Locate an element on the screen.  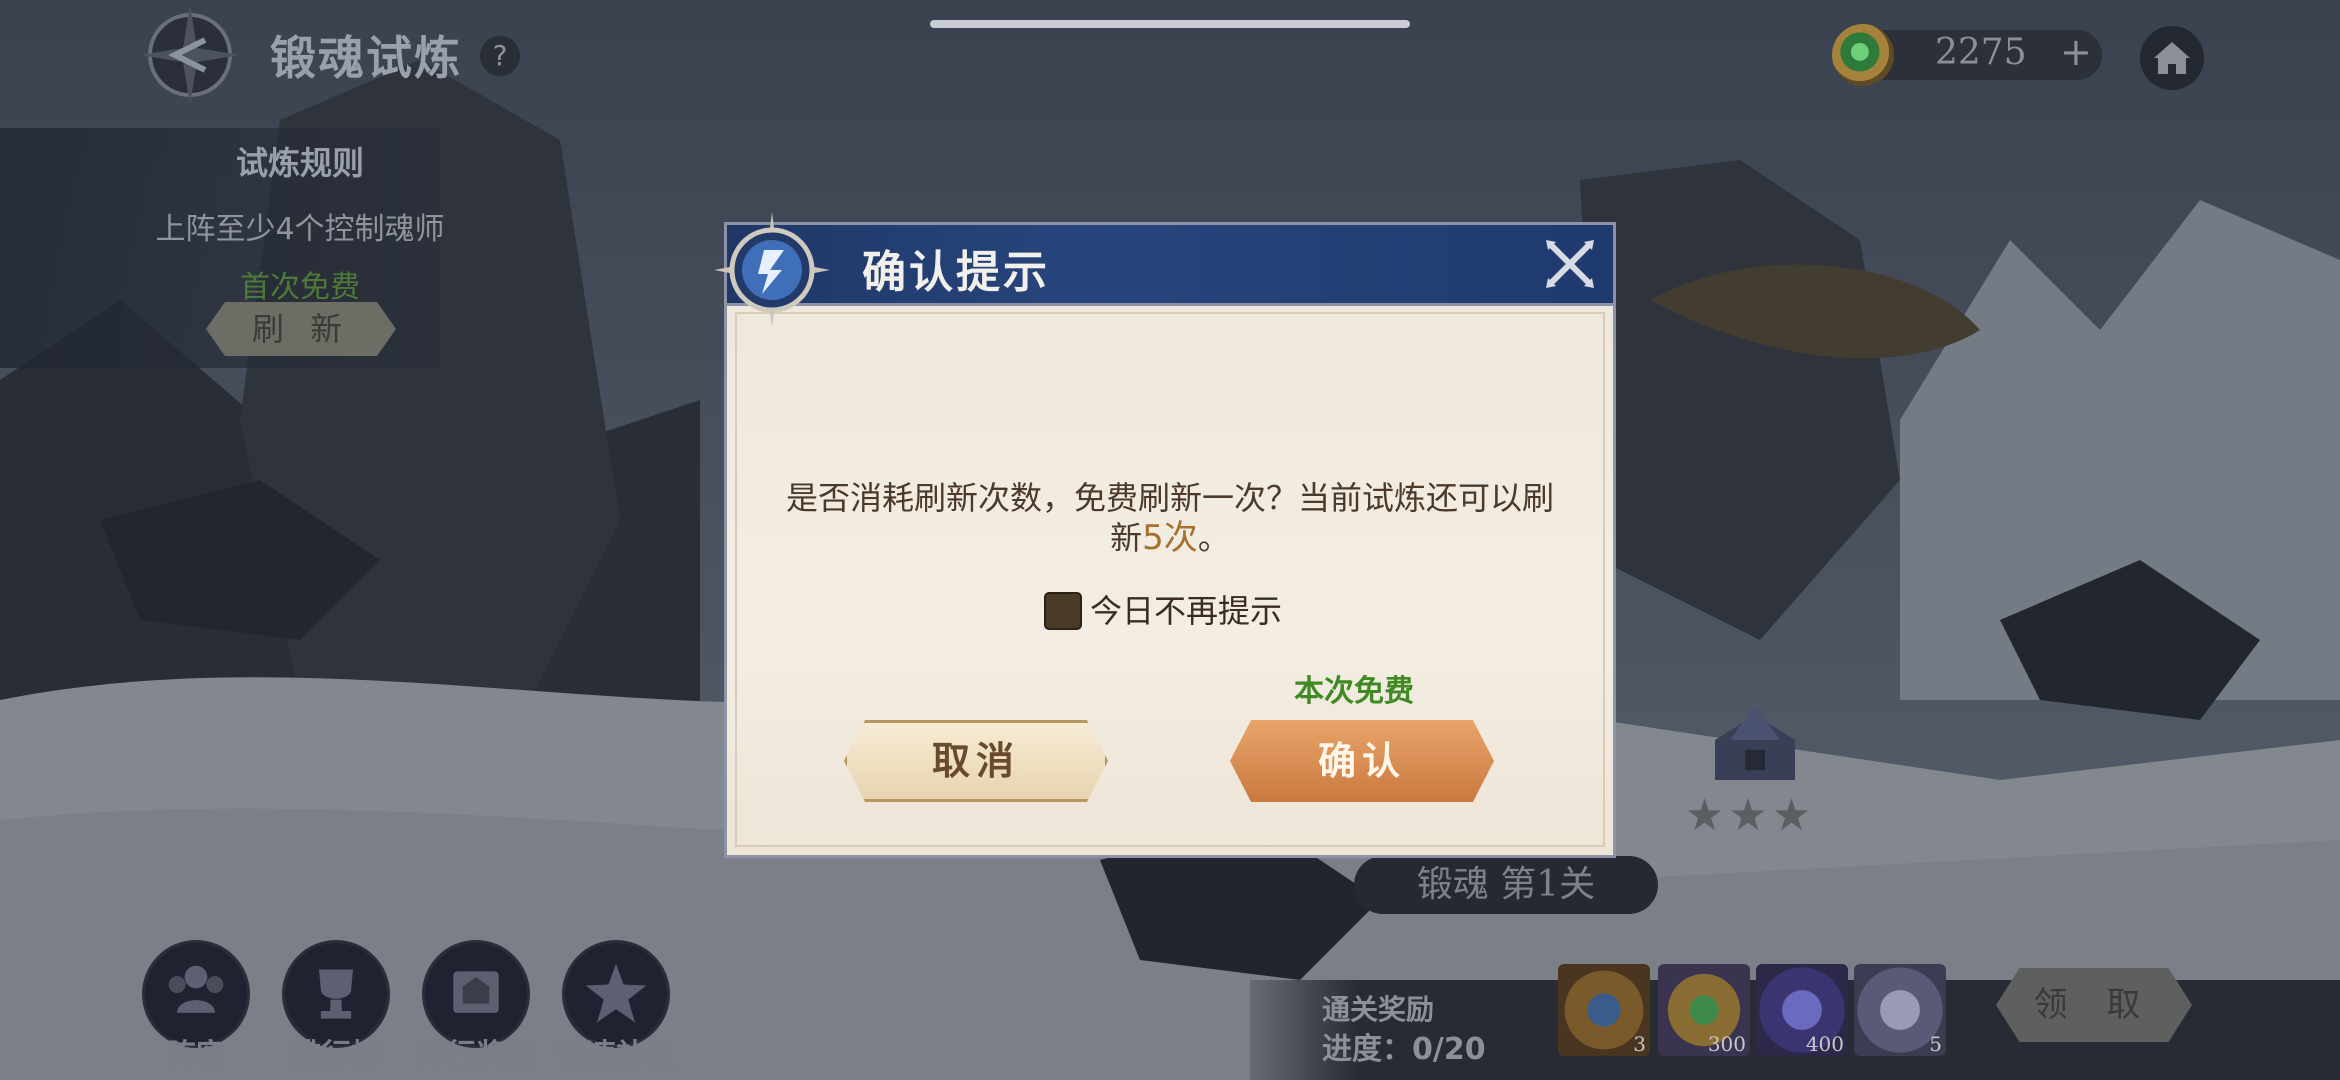
leaderboard-label: 排行榜 is located at coordinates (336, 1055).